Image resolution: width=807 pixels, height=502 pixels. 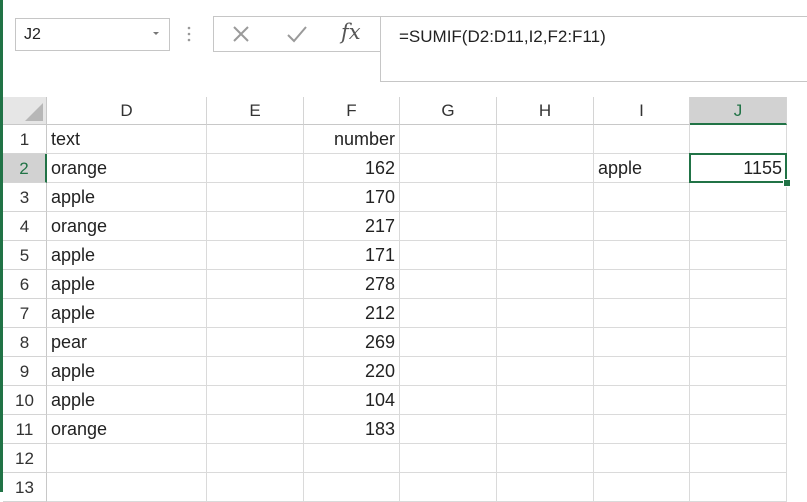 What do you see at coordinates (352, 342) in the screenshot?
I see `cell-f8: 269` at bounding box center [352, 342].